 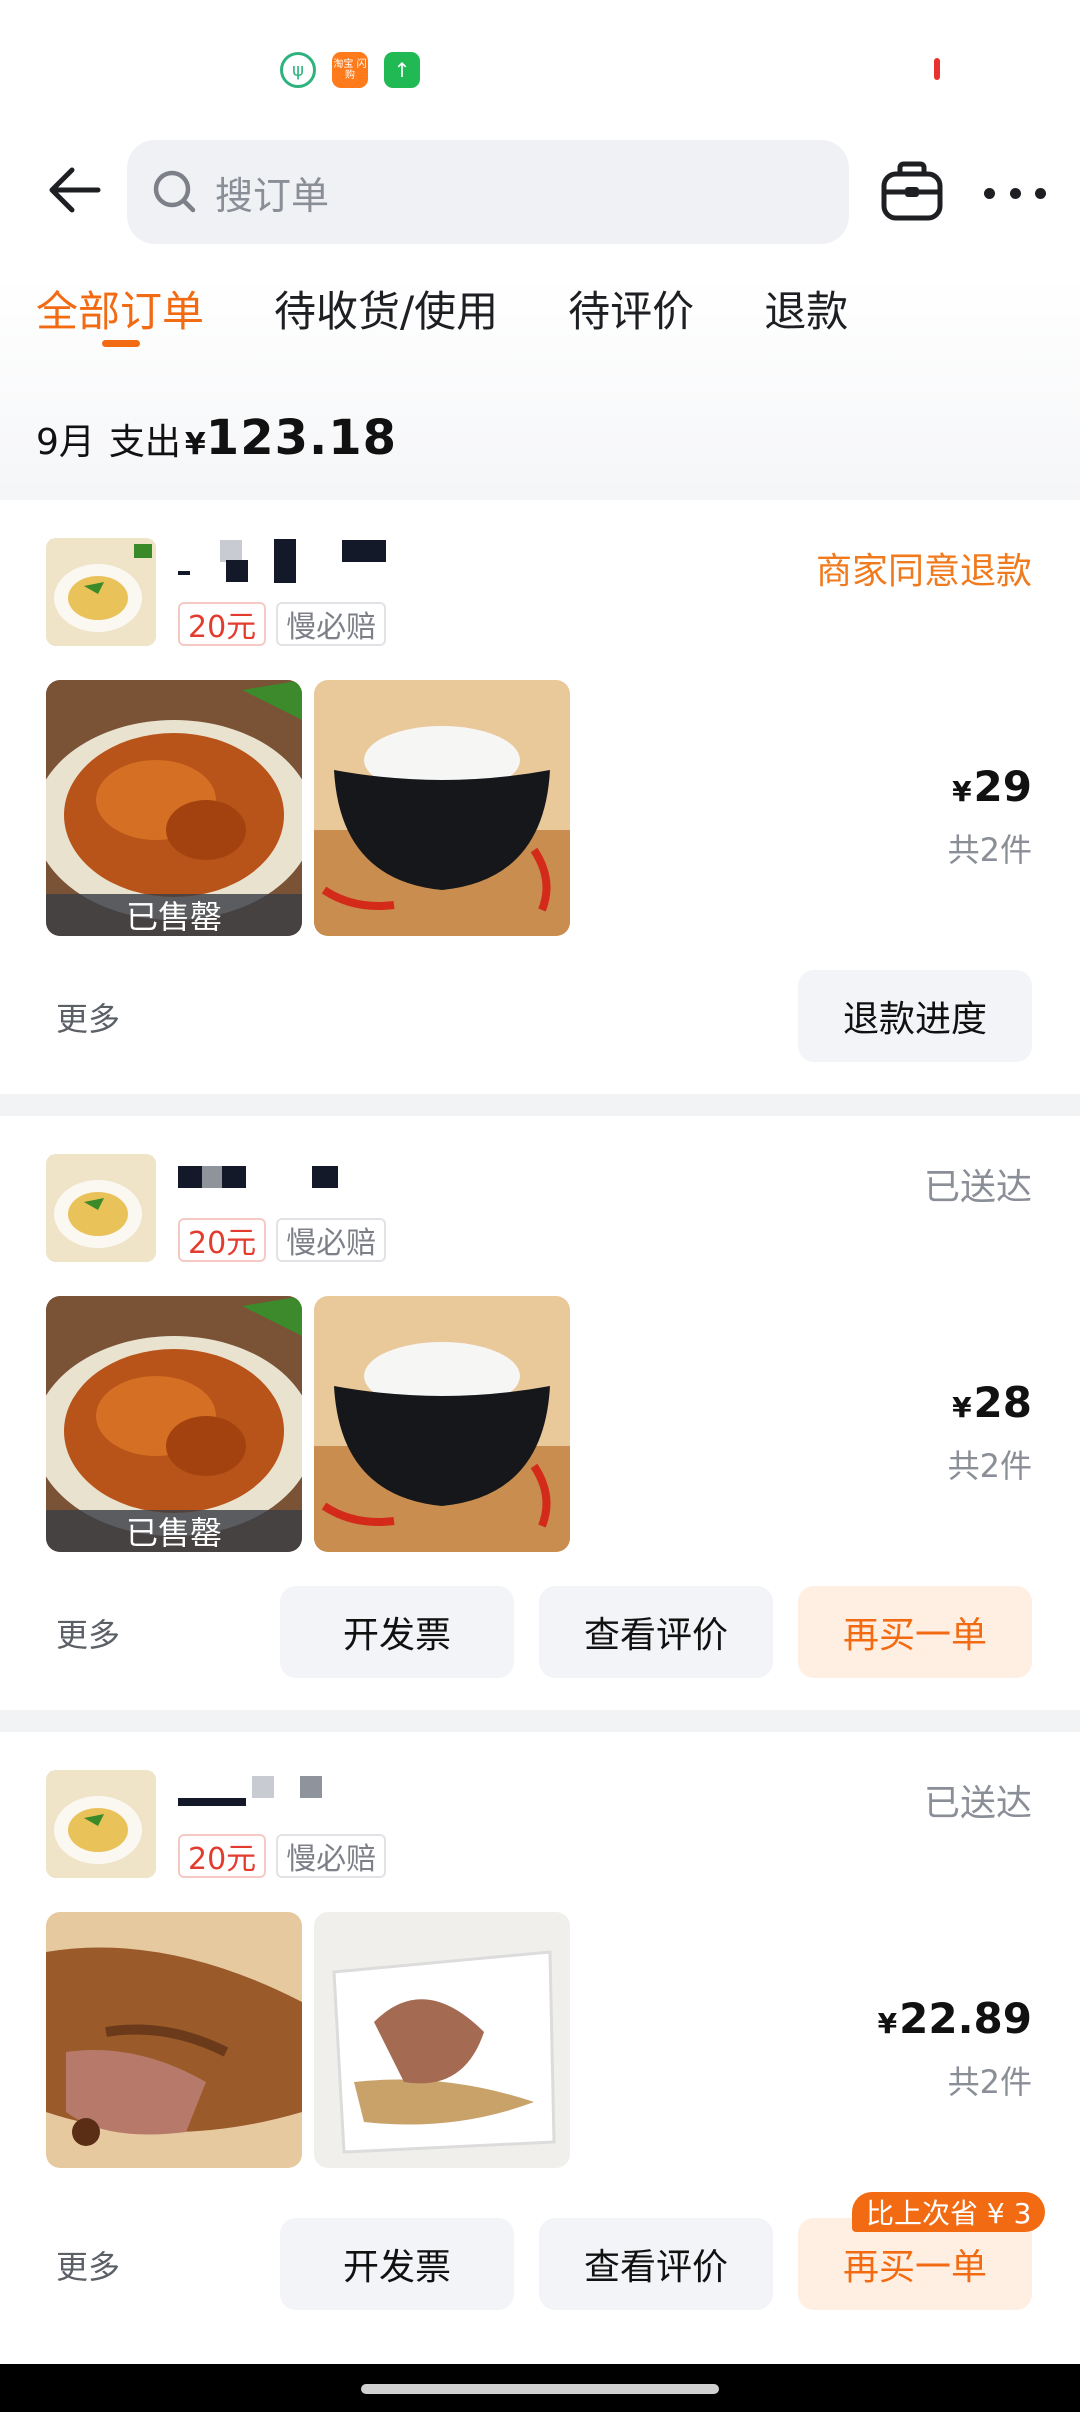 I want to click on search-icon, so click(x=174, y=191).